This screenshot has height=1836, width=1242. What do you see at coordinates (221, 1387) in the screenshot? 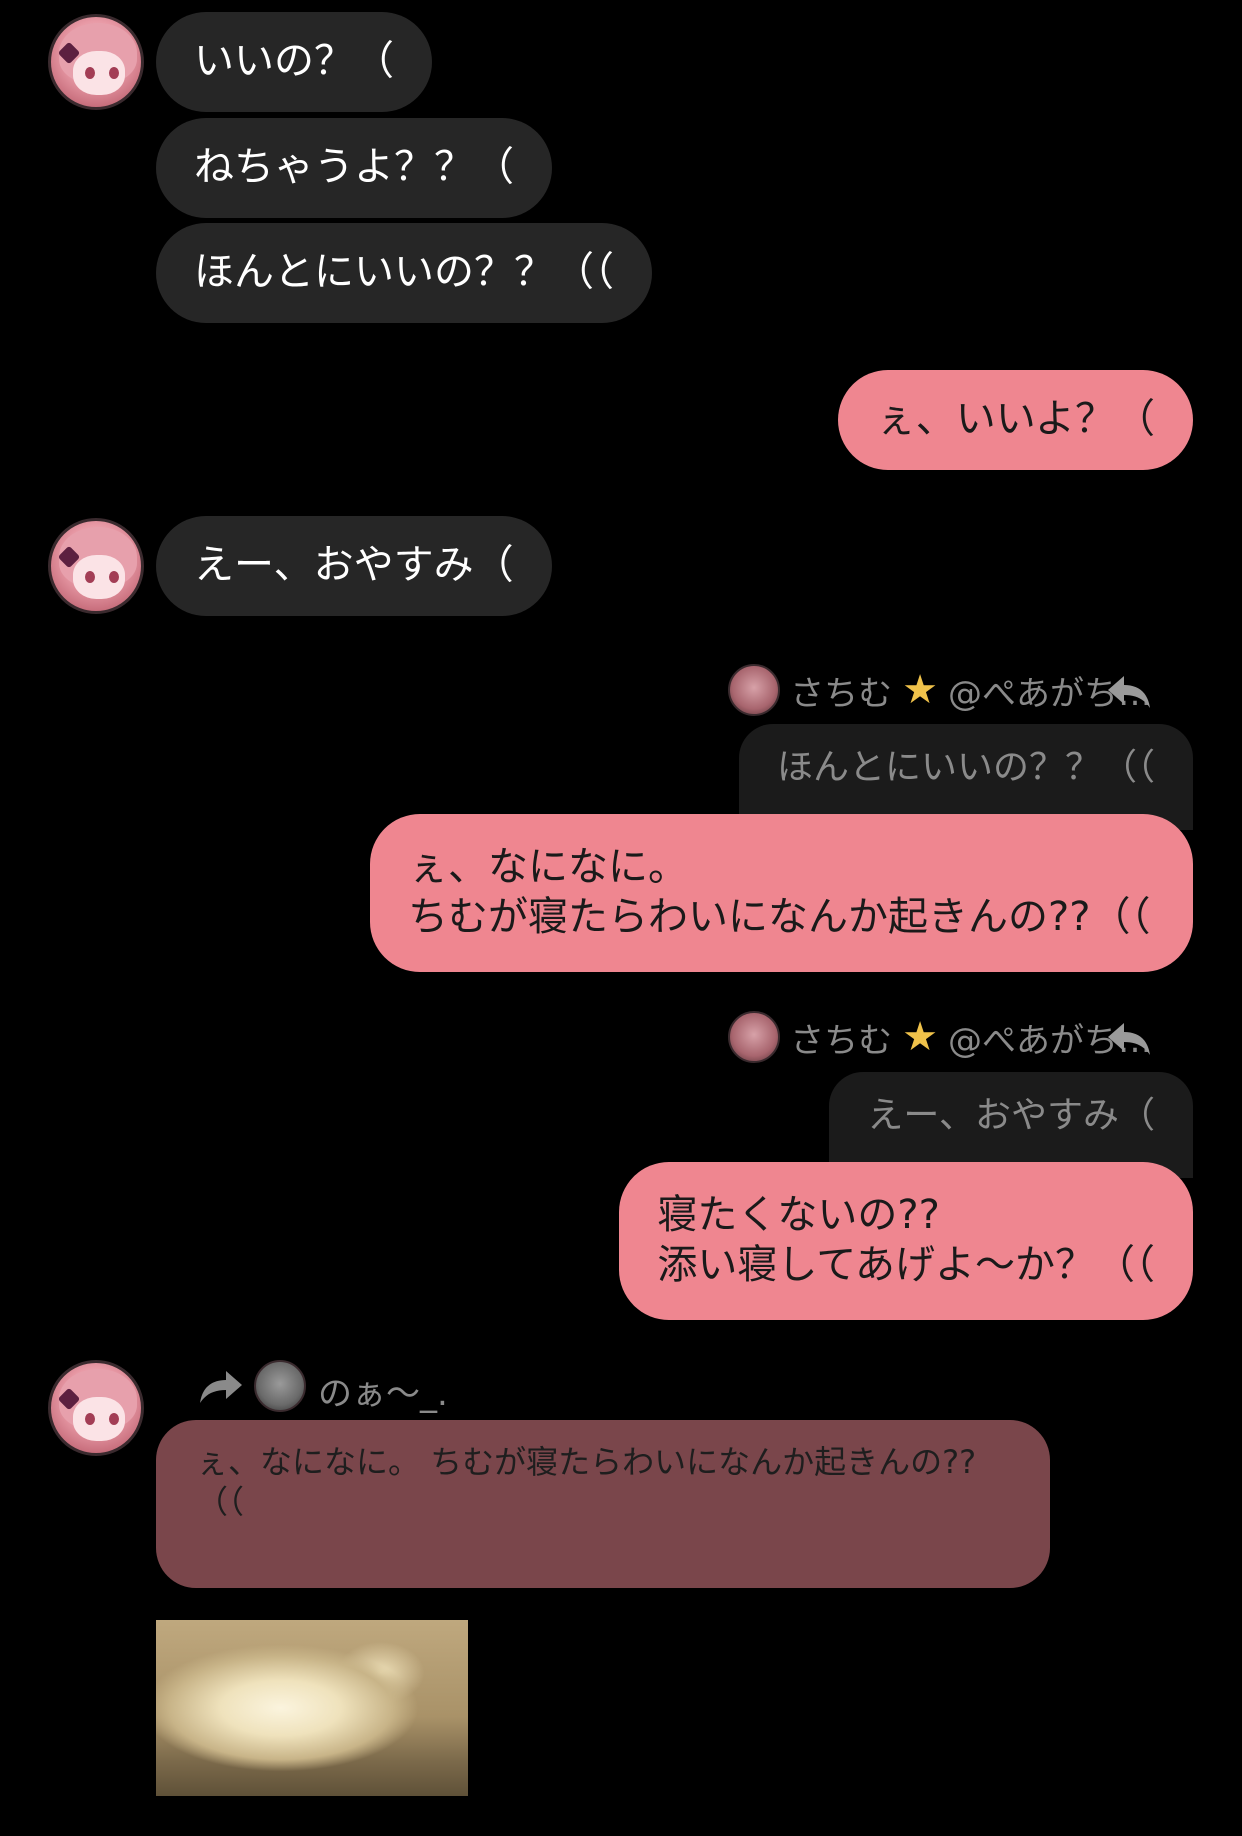
I see `forward-arrow-icon` at bounding box center [221, 1387].